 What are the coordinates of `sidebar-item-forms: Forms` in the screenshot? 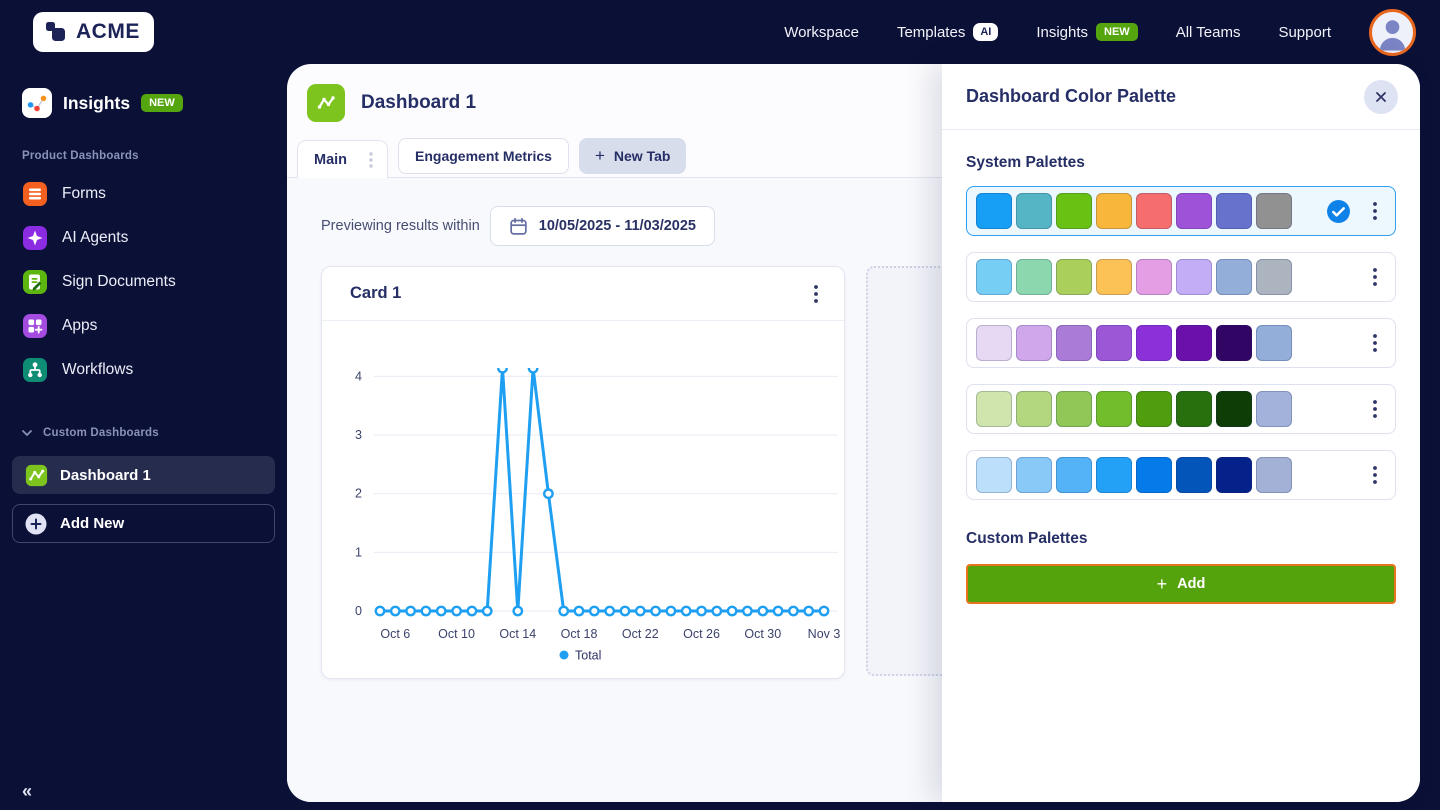 It's located at (143, 194).